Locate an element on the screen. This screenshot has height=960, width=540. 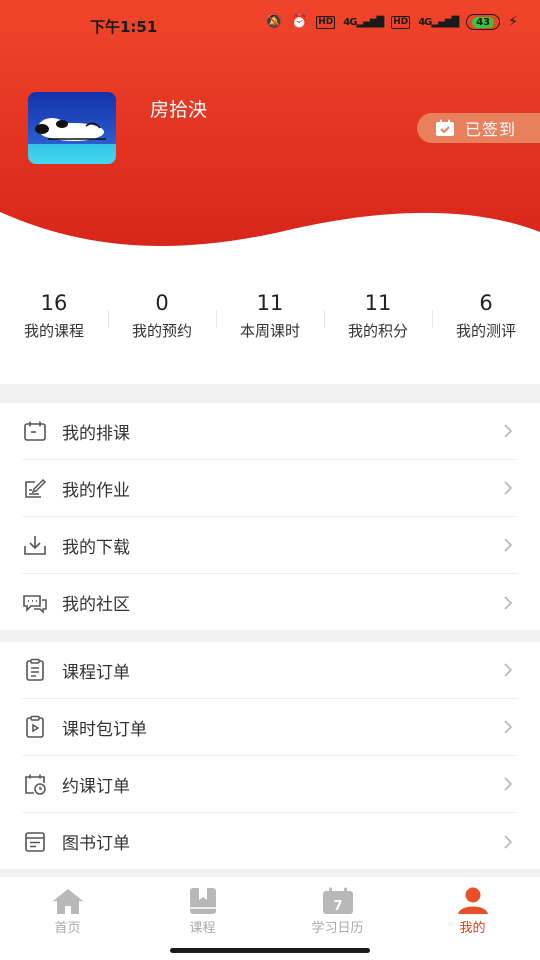
tab-mine: 我的 is located at coordinates (472, 918).